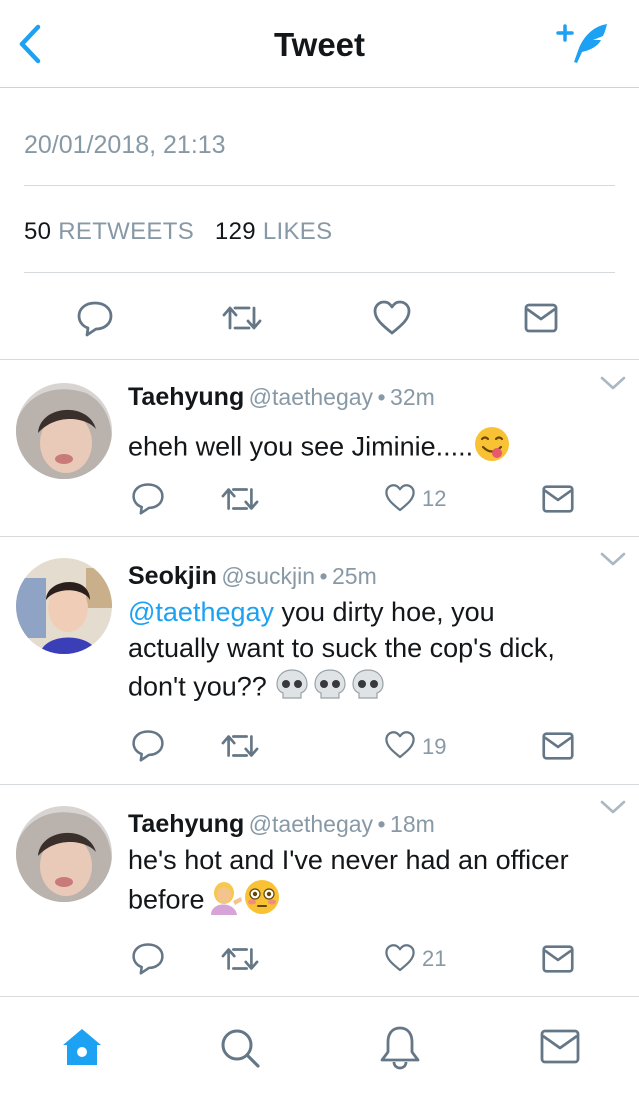 The height and width of the screenshot is (1095, 639). Describe the element at coordinates (172, 576) in the screenshot. I see `author-name: Seokjin` at that location.